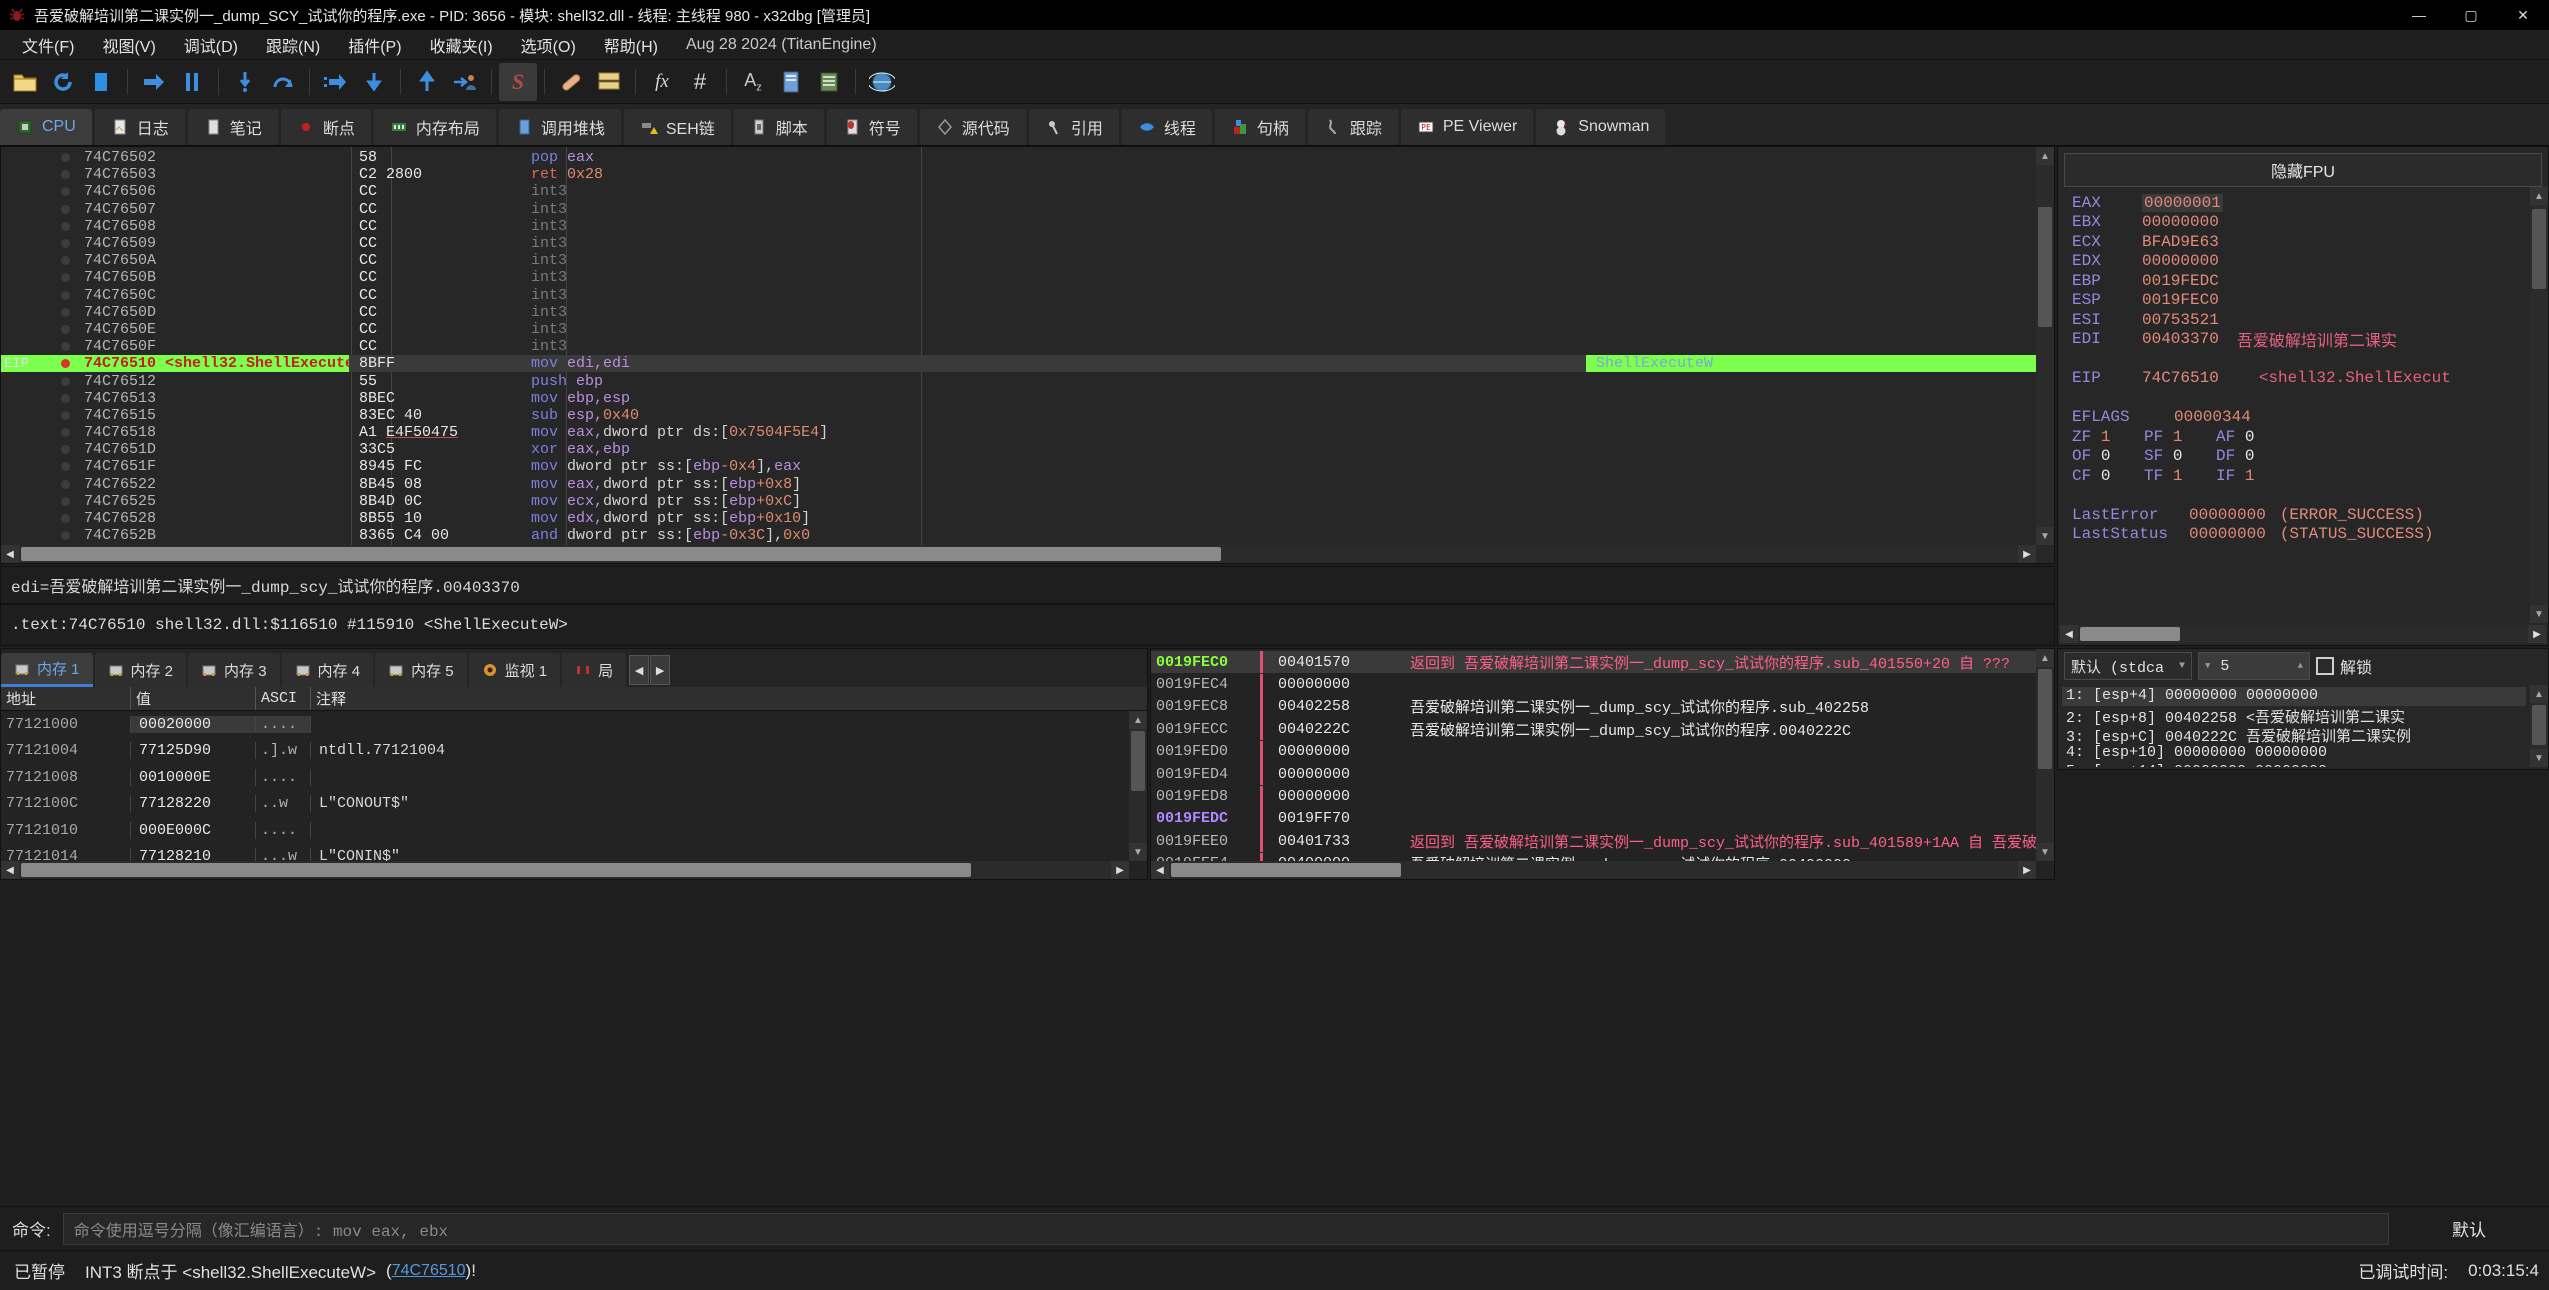 The width and height of the screenshot is (2549, 1290). Describe the element at coordinates (2295, 242) in the screenshot. I see `register-row-ecx: ECX BFAD9E63` at that location.